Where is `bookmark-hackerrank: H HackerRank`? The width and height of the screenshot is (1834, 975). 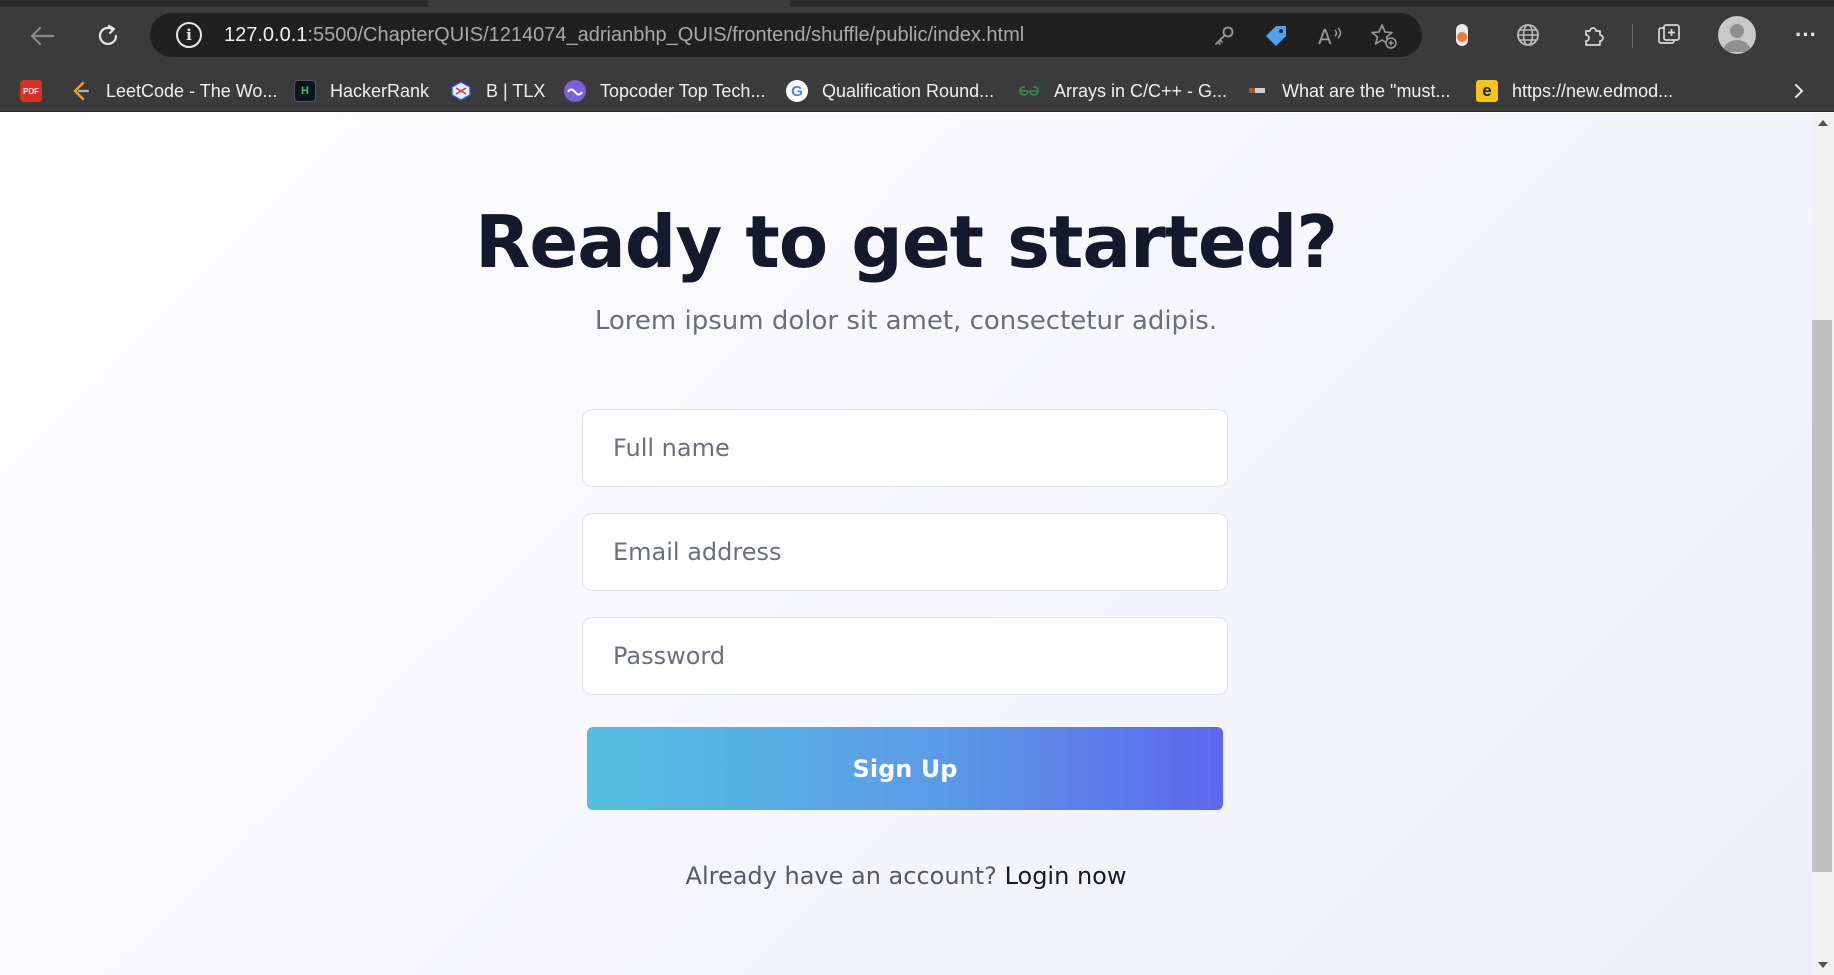 bookmark-hackerrank: H HackerRank is located at coordinates (361, 91).